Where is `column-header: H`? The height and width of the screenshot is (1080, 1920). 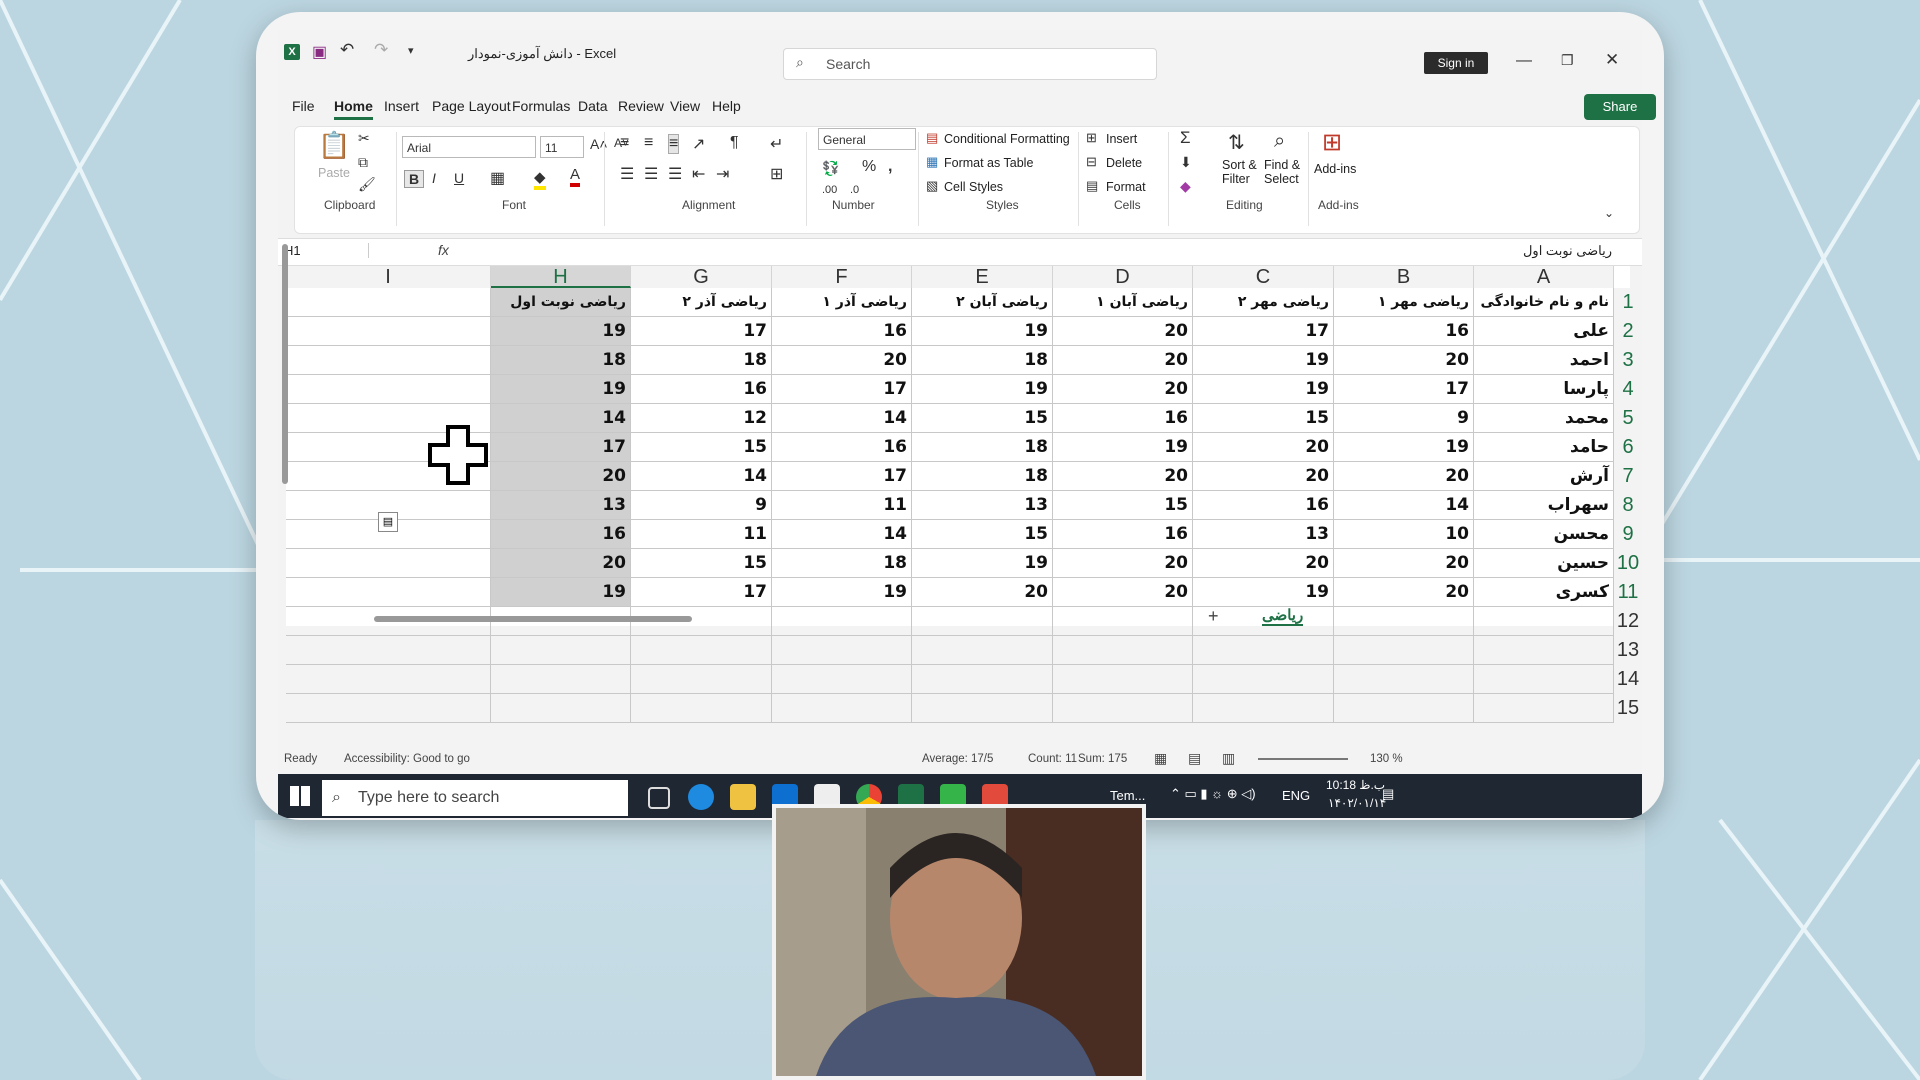
column-header: H is located at coordinates (561, 277).